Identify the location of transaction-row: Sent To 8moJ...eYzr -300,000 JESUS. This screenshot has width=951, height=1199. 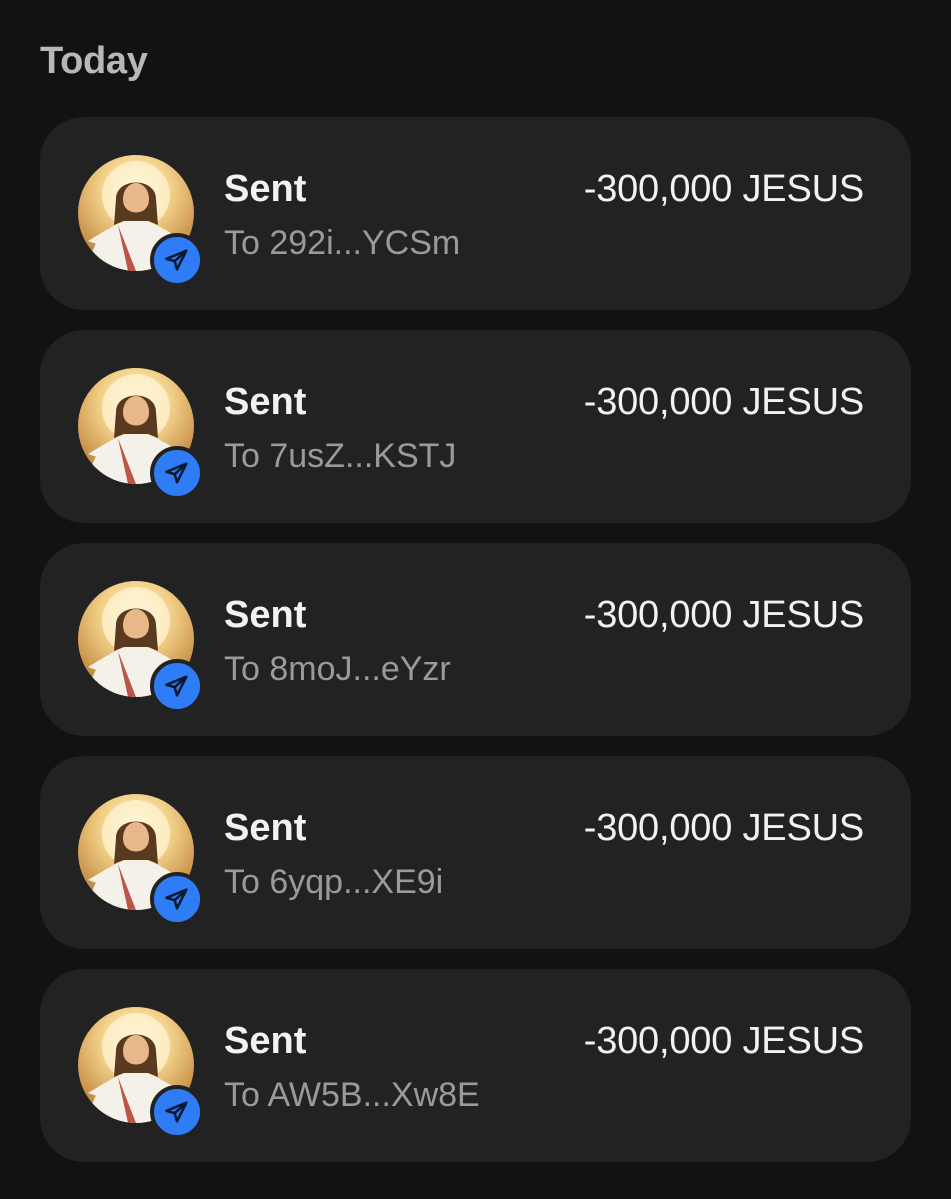
(475, 639).